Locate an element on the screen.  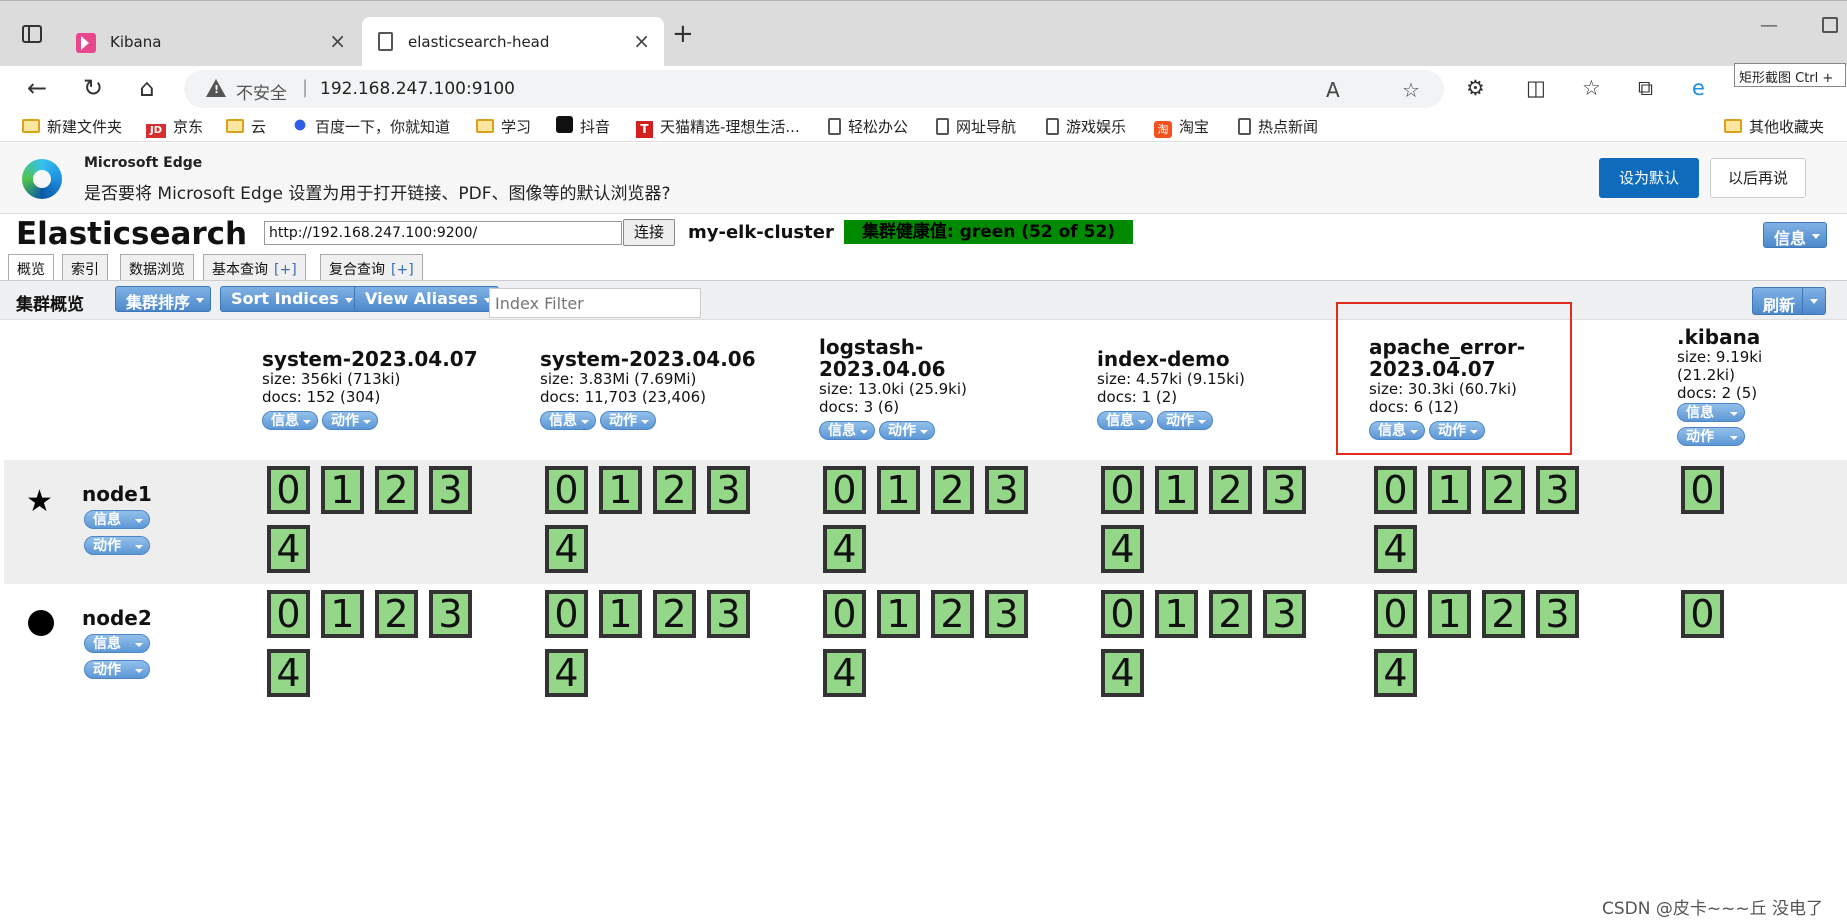
tab-compound-query: 复合查询 [+] is located at coordinates (371, 267).